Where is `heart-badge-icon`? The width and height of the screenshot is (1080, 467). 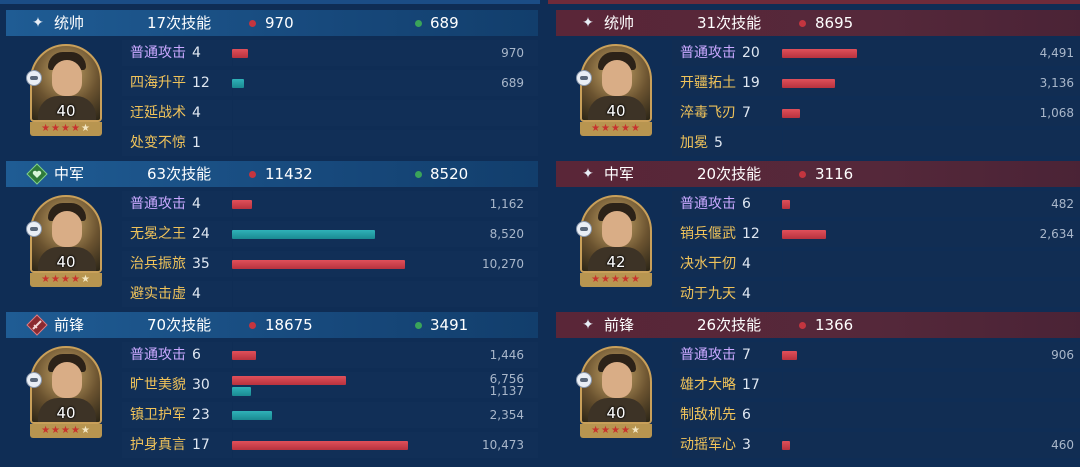
heart-badge-icon is located at coordinates (38, 174).